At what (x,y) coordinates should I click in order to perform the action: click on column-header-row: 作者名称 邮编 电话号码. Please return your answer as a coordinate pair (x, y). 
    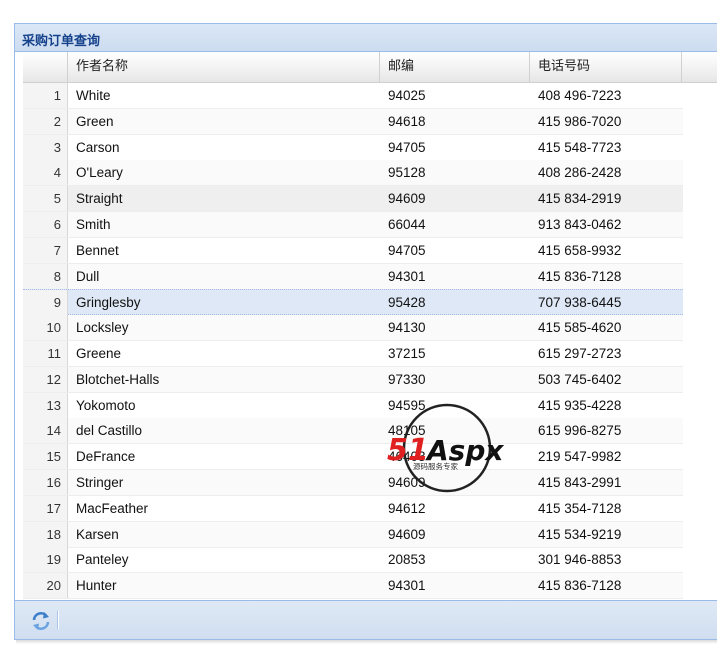
    Looking at the image, I should click on (370, 67).